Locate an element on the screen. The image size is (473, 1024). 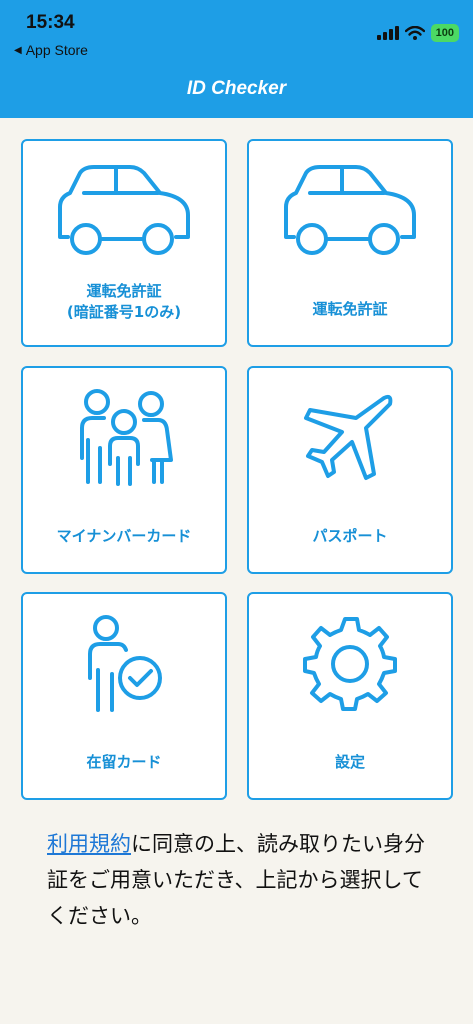
drivers-license-button: 運転免許証 is located at coordinates (350, 243).